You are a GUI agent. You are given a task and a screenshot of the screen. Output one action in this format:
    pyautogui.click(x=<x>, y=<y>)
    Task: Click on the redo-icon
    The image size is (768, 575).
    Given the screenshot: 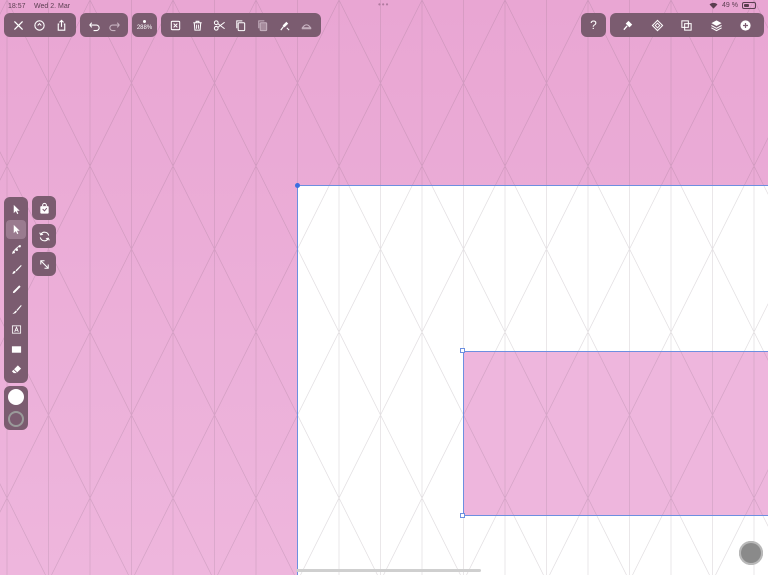 What is the action you would take?
    pyautogui.click(x=114, y=26)
    